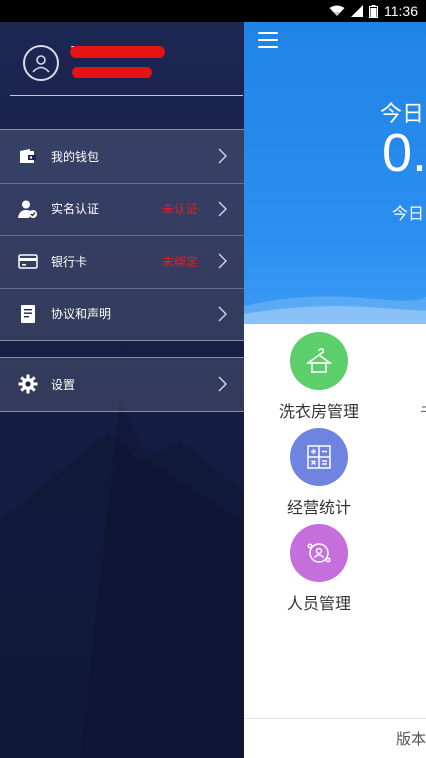 This screenshot has width=426, height=758. Describe the element at coordinates (81, 314) in the screenshot. I see `menu-item-label: 协议和声明` at that location.